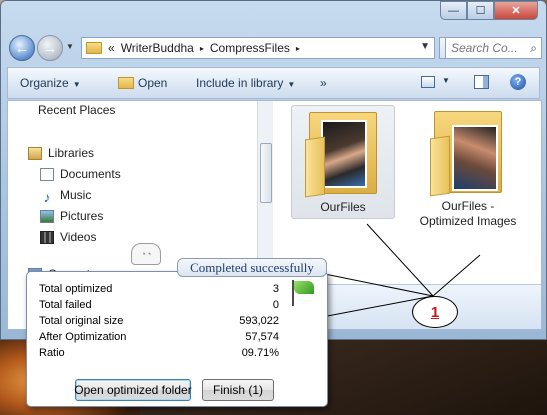 Image resolution: width=547 pixels, height=415 pixels. What do you see at coordinates (453, 10) in the screenshot?
I see `minimize-button: —` at bounding box center [453, 10].